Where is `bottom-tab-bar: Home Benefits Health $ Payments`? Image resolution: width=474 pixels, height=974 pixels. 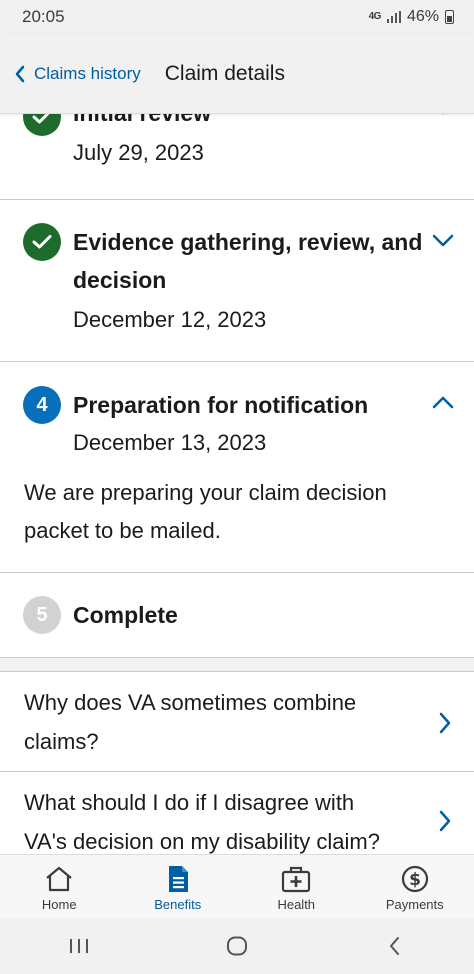
bottom-tab-bar: Home Benefits Health $ Payments is located at coordinates (237, 886).